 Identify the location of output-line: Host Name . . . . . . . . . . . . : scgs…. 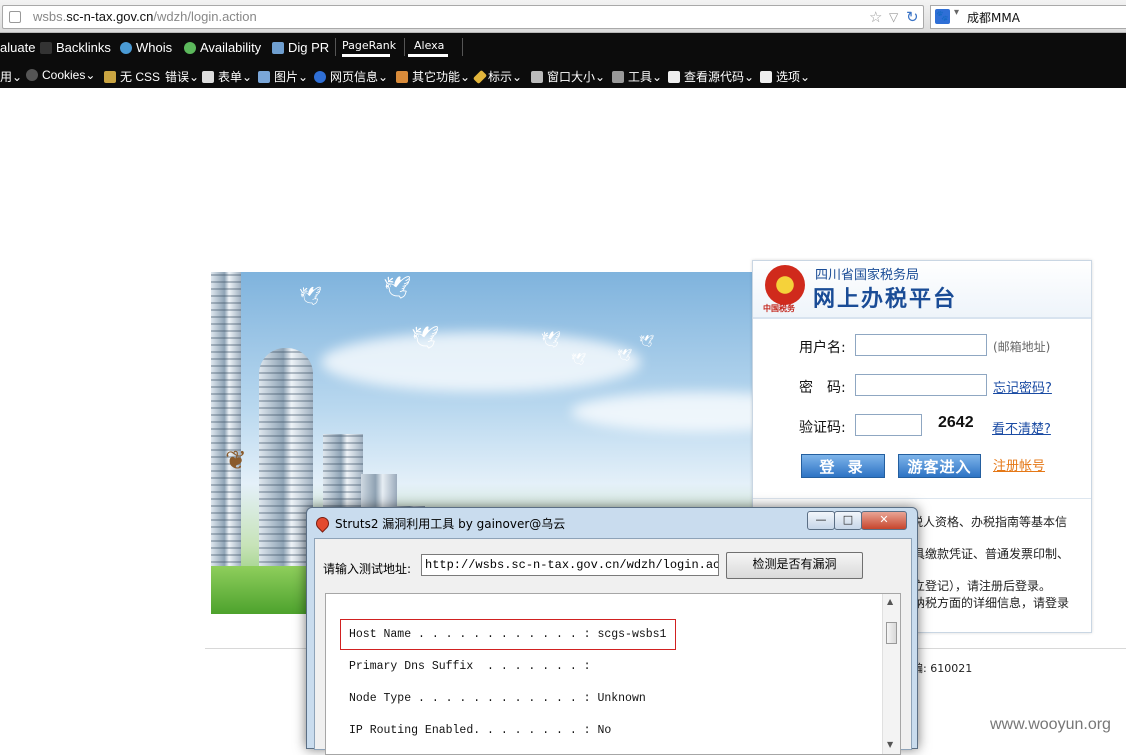
(508, 634).